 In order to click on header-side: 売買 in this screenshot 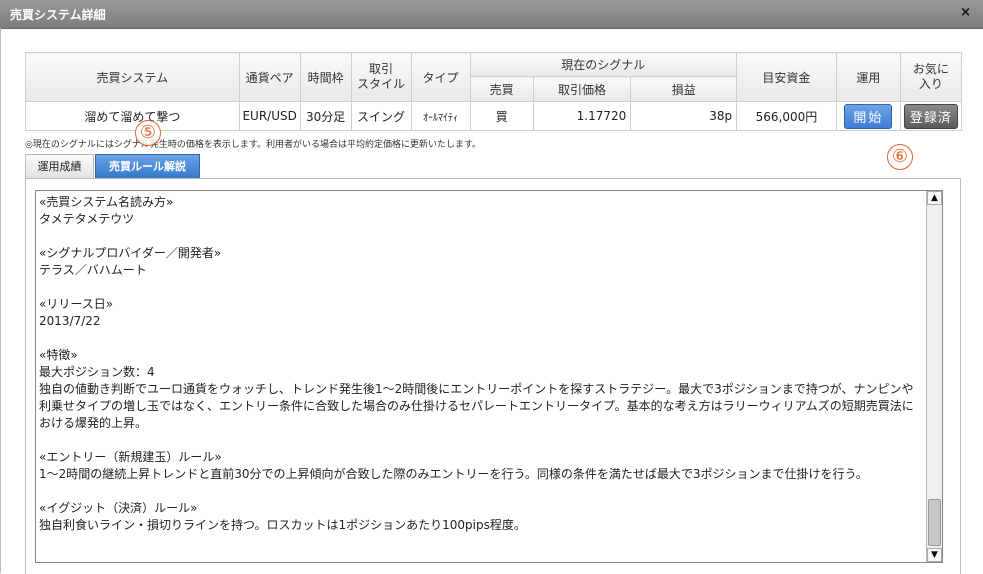, I will do `click(501, 89)`.